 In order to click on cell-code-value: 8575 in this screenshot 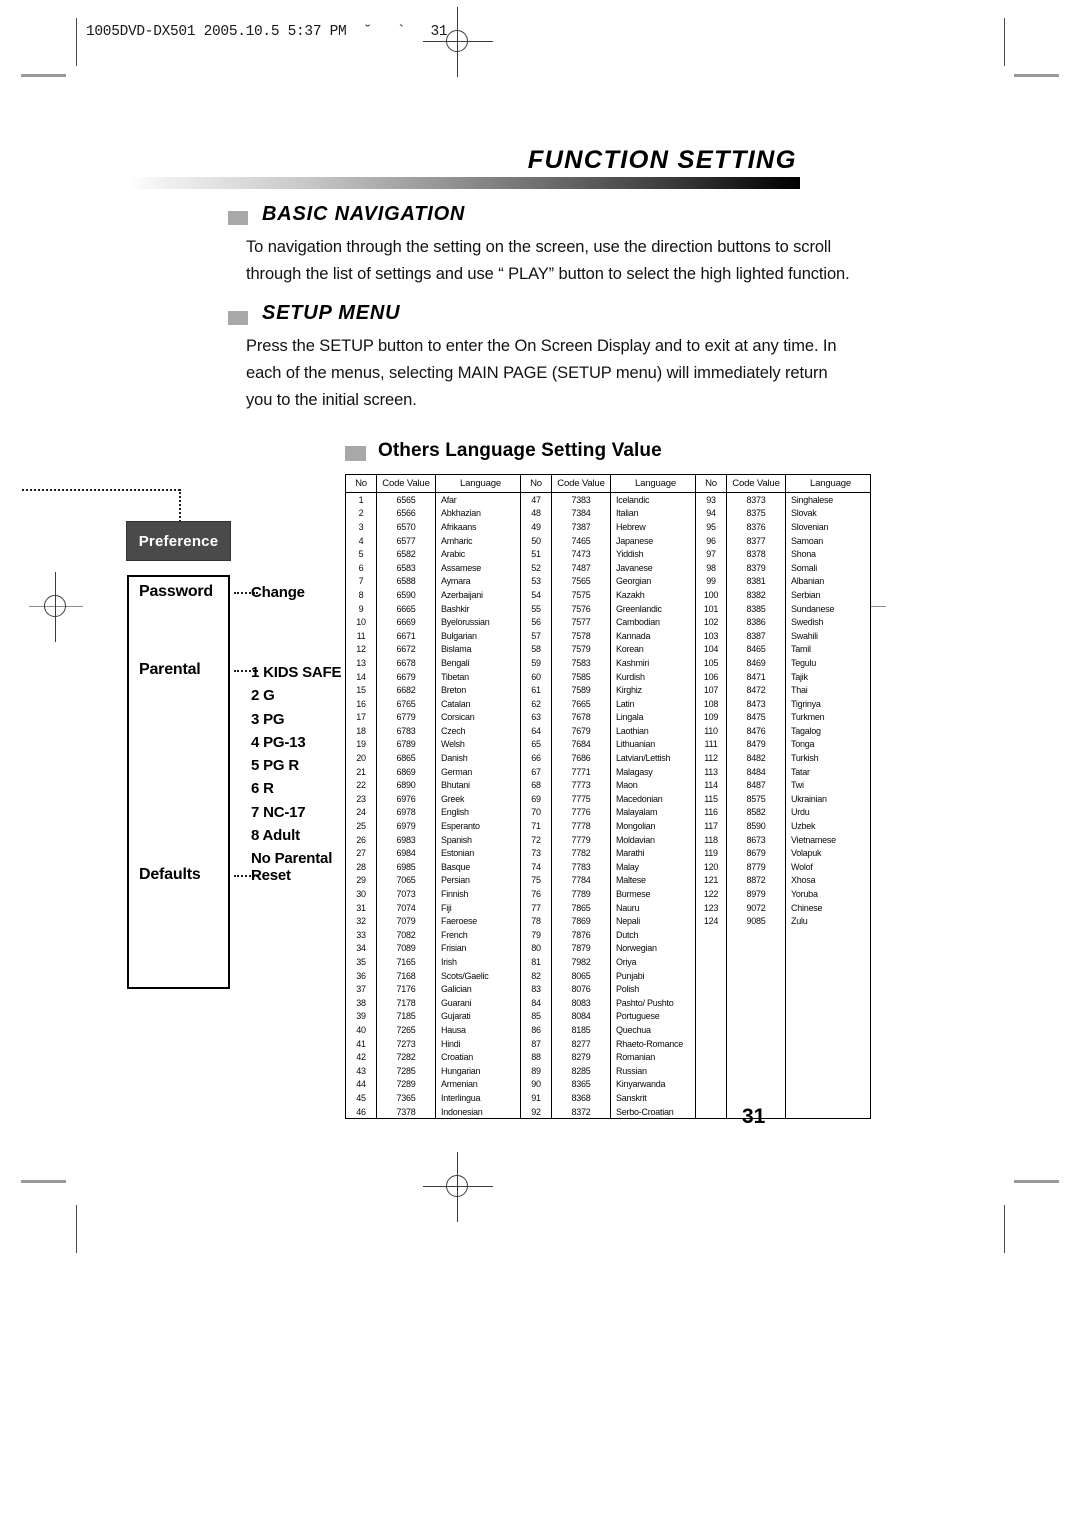, I will do `click(756, 799)`.